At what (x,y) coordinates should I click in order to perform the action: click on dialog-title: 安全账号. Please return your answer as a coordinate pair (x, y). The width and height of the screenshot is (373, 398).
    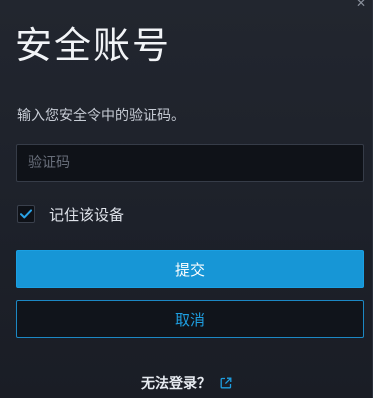
    Looking at the image, I should click on (93, 45).